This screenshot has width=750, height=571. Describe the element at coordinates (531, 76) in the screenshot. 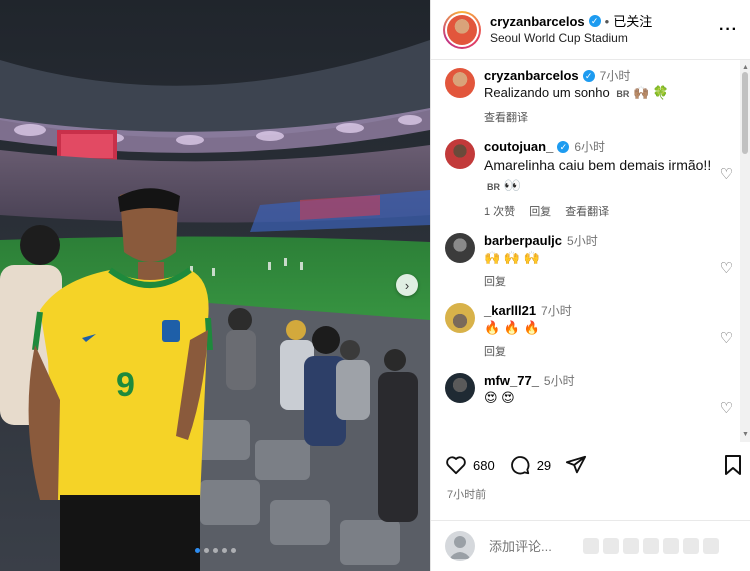

I see `commenter-username: cryzanbarcelos` at that location.